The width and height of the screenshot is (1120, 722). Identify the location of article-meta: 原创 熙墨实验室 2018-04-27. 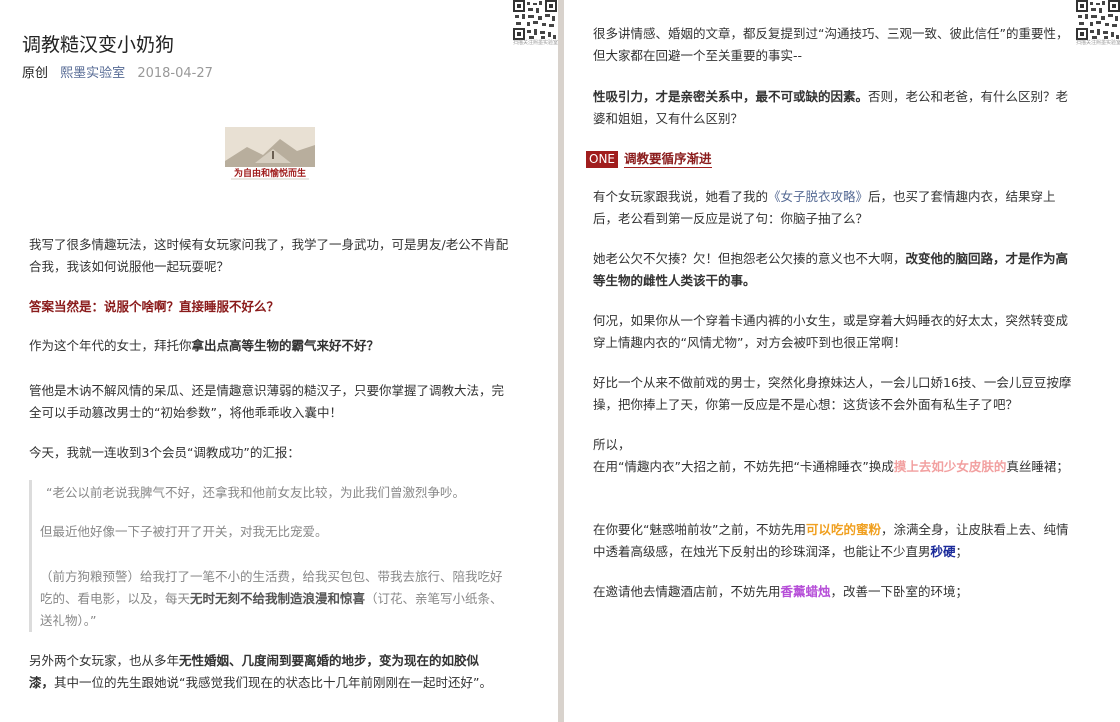
(117, 71).